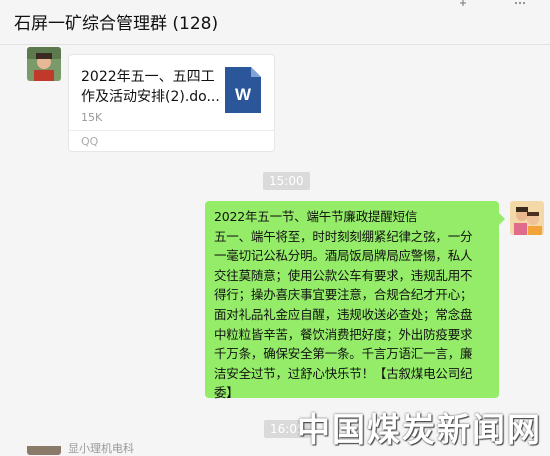 This screenshot has height=456, width=550. What do you see at coordinates (343, 314) in the screenshot?
I see `message-line: 面对礼品礼金应自醒，违规收送必查处；常念盘` at bounding box center [343, 314].